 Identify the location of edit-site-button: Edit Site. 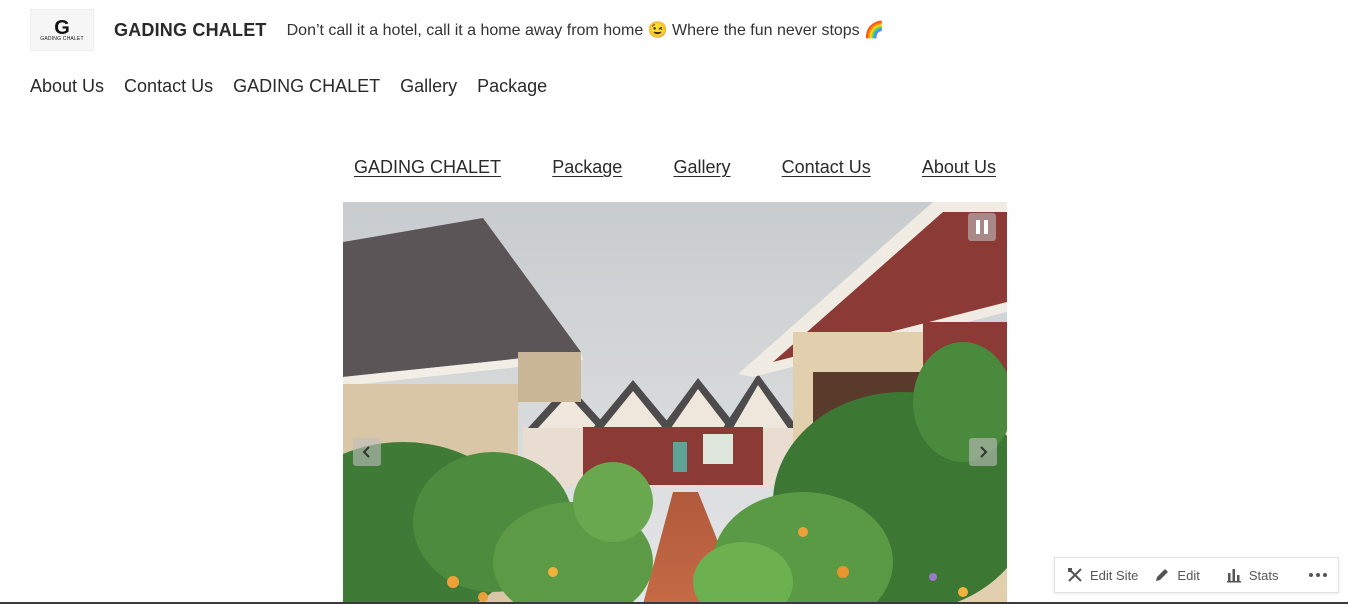
(1102, 575).